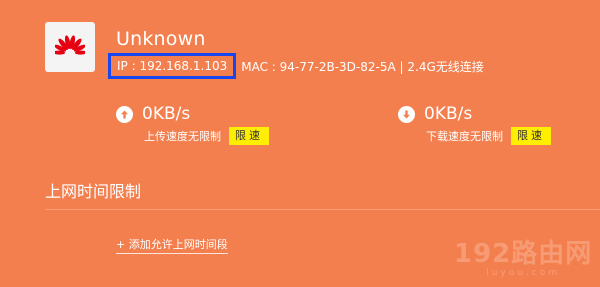 The height and width of the screenshot is (287, 600). What do you see at coordinates (531, 136) in the screenshot?
I see `download-limit-button: 限速` at bounding box center [531, 136].